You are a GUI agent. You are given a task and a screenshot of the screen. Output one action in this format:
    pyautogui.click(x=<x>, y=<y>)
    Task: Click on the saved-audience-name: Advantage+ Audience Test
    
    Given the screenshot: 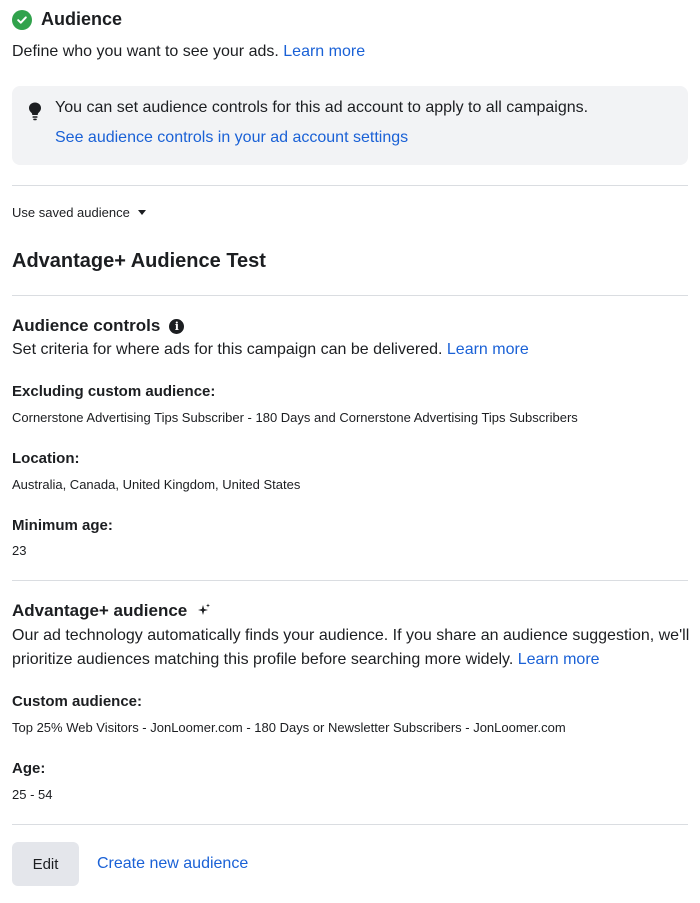 What is the action you would take?
    pyautogui.click(x=139, y=261)
    